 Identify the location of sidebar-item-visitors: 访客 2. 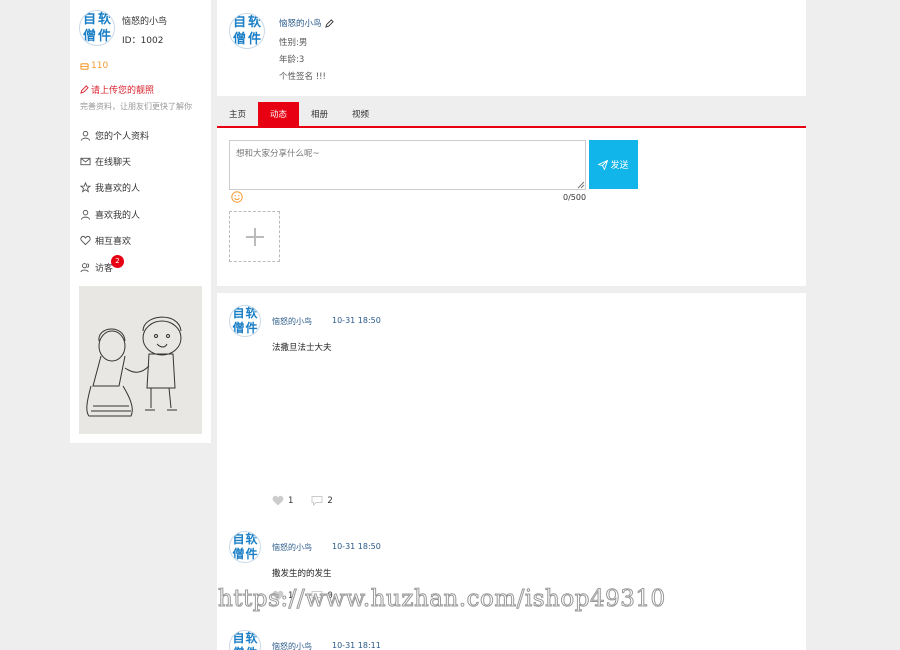
(142, 267).